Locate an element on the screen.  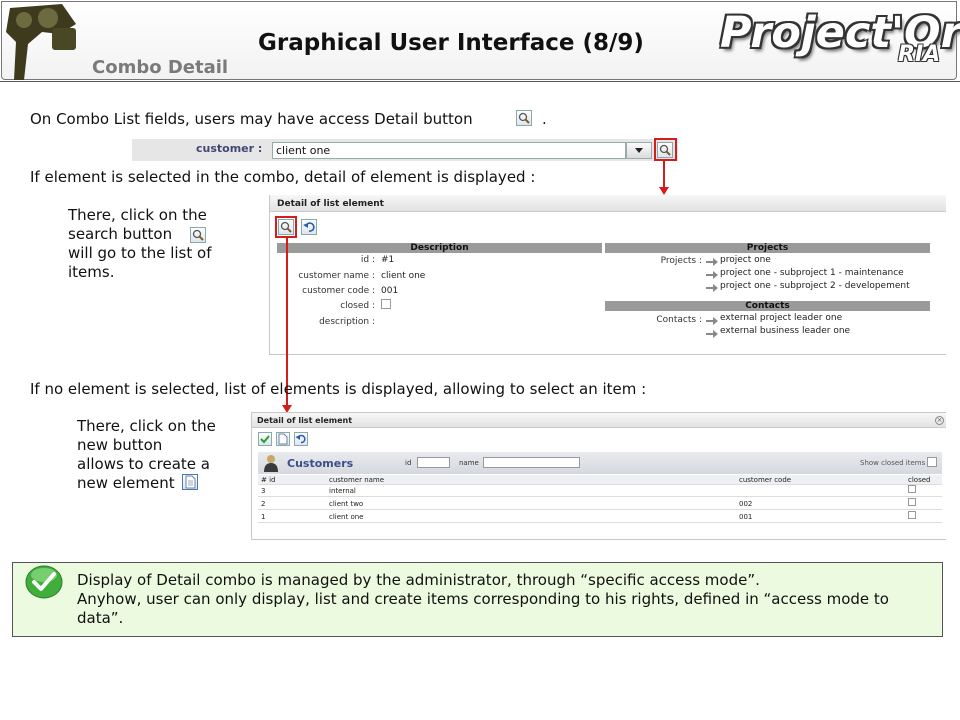
list-panel-title: Detail of list element is located at coordinates (305, 420).